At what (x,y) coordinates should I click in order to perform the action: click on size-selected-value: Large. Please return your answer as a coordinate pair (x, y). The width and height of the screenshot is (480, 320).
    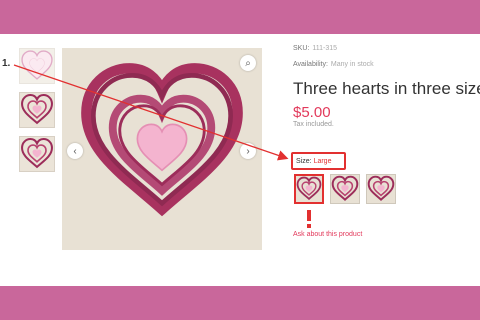
    Looking at the image, I should click on (322, 161).